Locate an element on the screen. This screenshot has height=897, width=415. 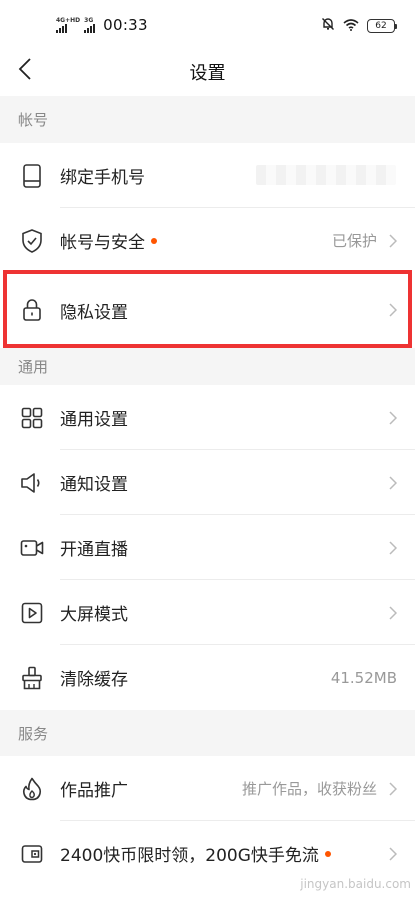
row-account-security: 帐号与安全 已保护 is located at coordinates (207, 240).